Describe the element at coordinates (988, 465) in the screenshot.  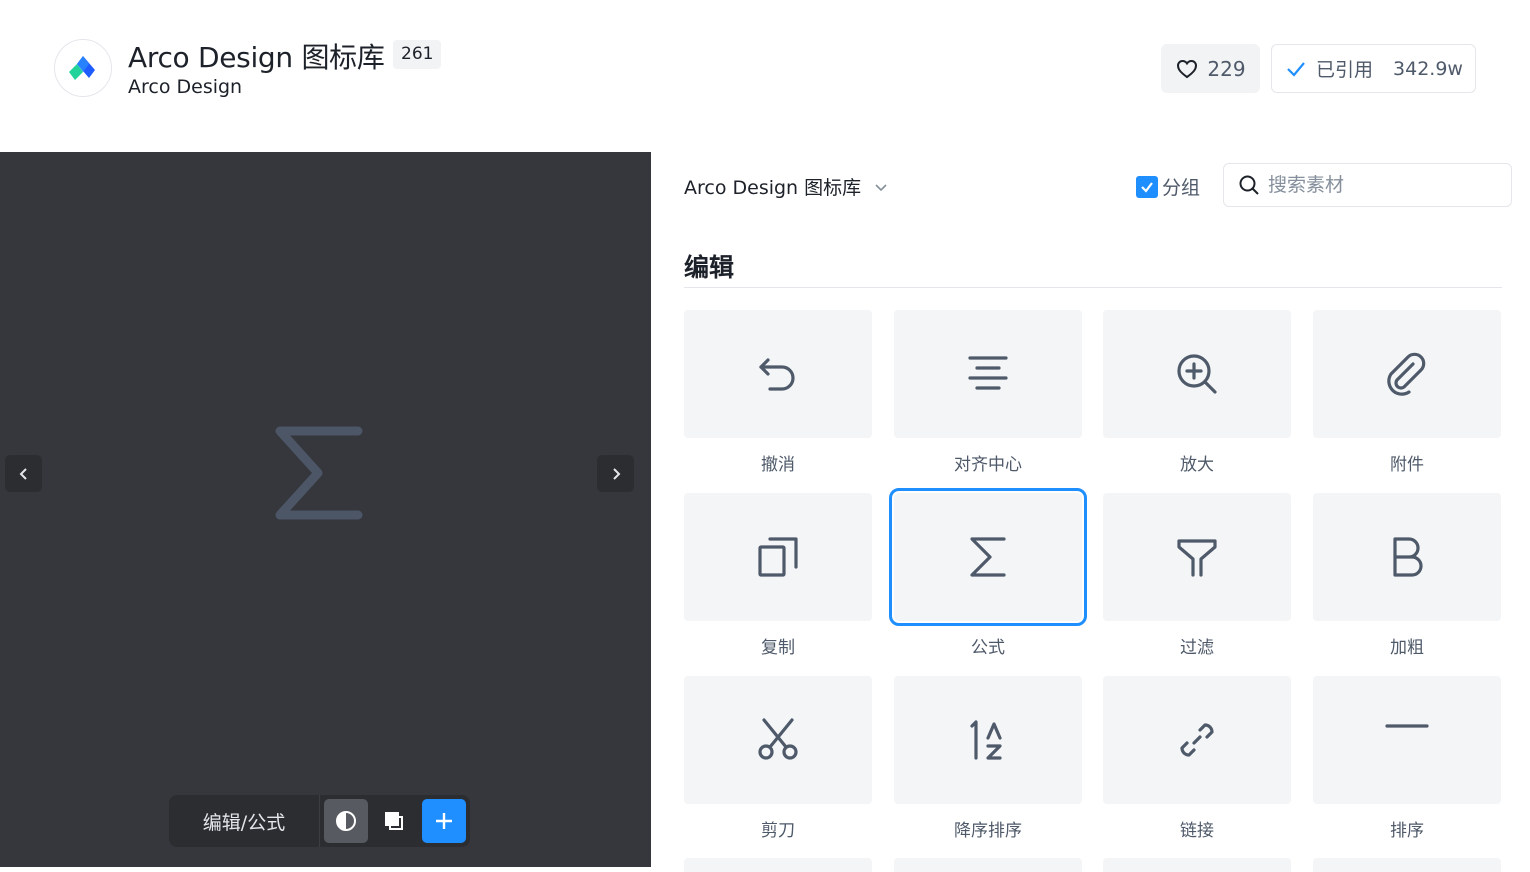
I see `icon-label: 对齐中心` at that location.